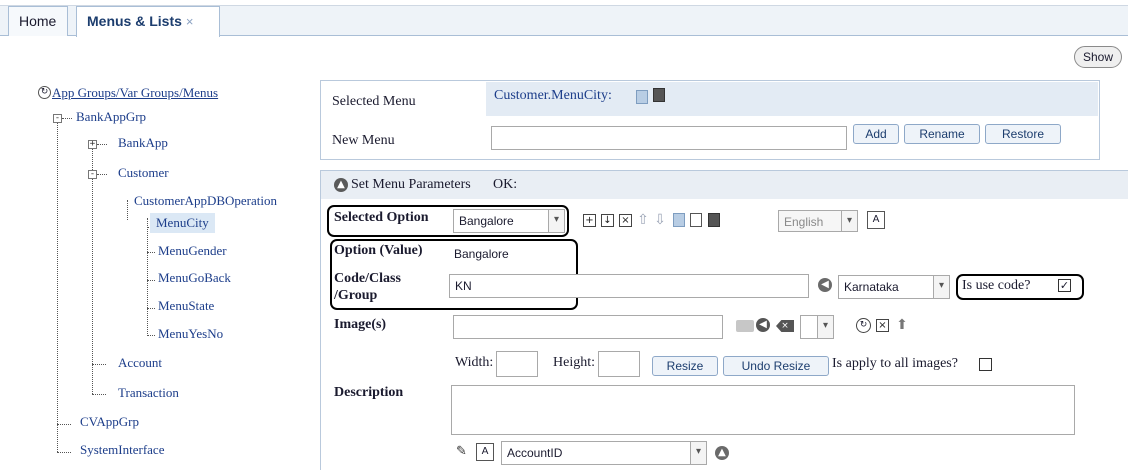  Describe the element at coordinates (589, 220) in the screenshot. I see `plus-icon: +` at that location.